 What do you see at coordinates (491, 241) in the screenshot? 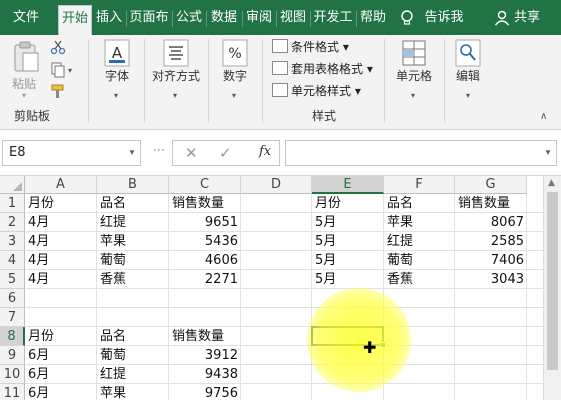
I see `cell-g3: 2585` at bounding box center [491, 241].